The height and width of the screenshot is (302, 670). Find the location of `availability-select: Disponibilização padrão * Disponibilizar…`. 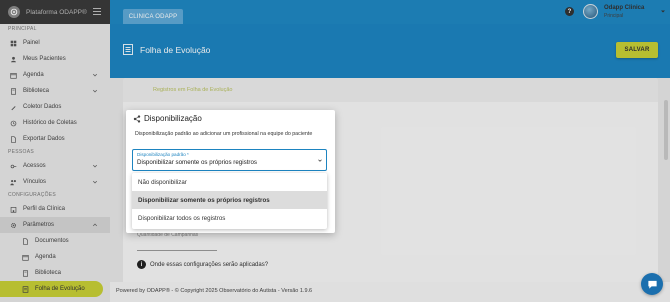

availability-select: Disponibilização padrão * Disponibilizar… is located at coordinates (229, 160).